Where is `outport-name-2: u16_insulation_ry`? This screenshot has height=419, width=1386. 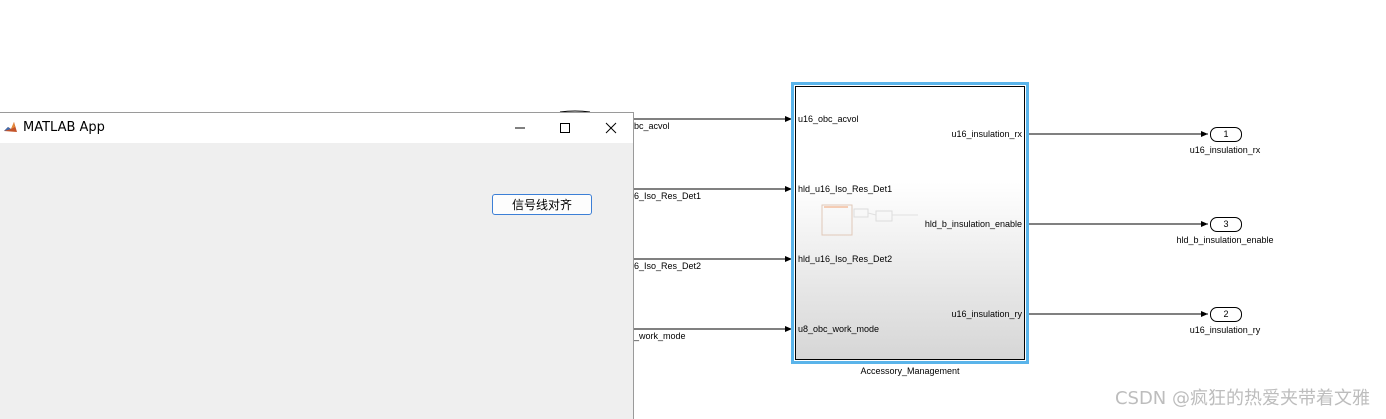 outport-name-2: u16_insulation_ry is located at coordinates (1225, 330).